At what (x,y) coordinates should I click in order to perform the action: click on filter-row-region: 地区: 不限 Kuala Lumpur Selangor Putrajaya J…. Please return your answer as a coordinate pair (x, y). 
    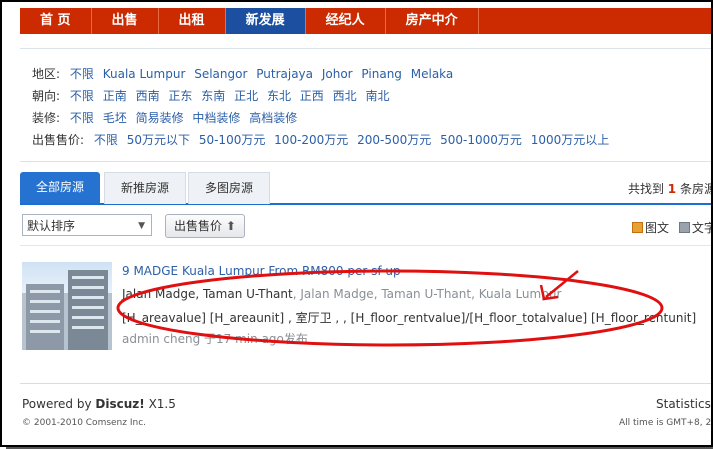
    Looking at the image, I should click on (245, 74).